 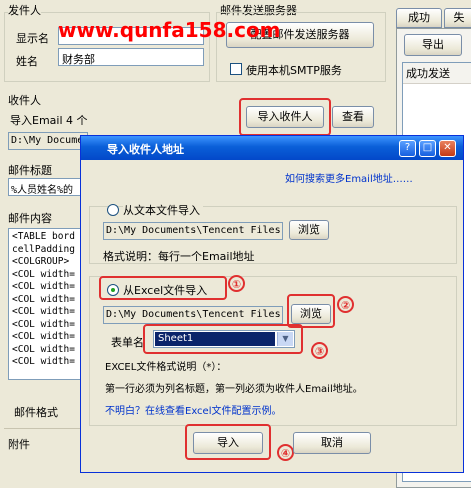 What do you see at coordinates (131, 57) in the screenshot?
I see `name-input: 财务部` at bounding box center [131, 57].